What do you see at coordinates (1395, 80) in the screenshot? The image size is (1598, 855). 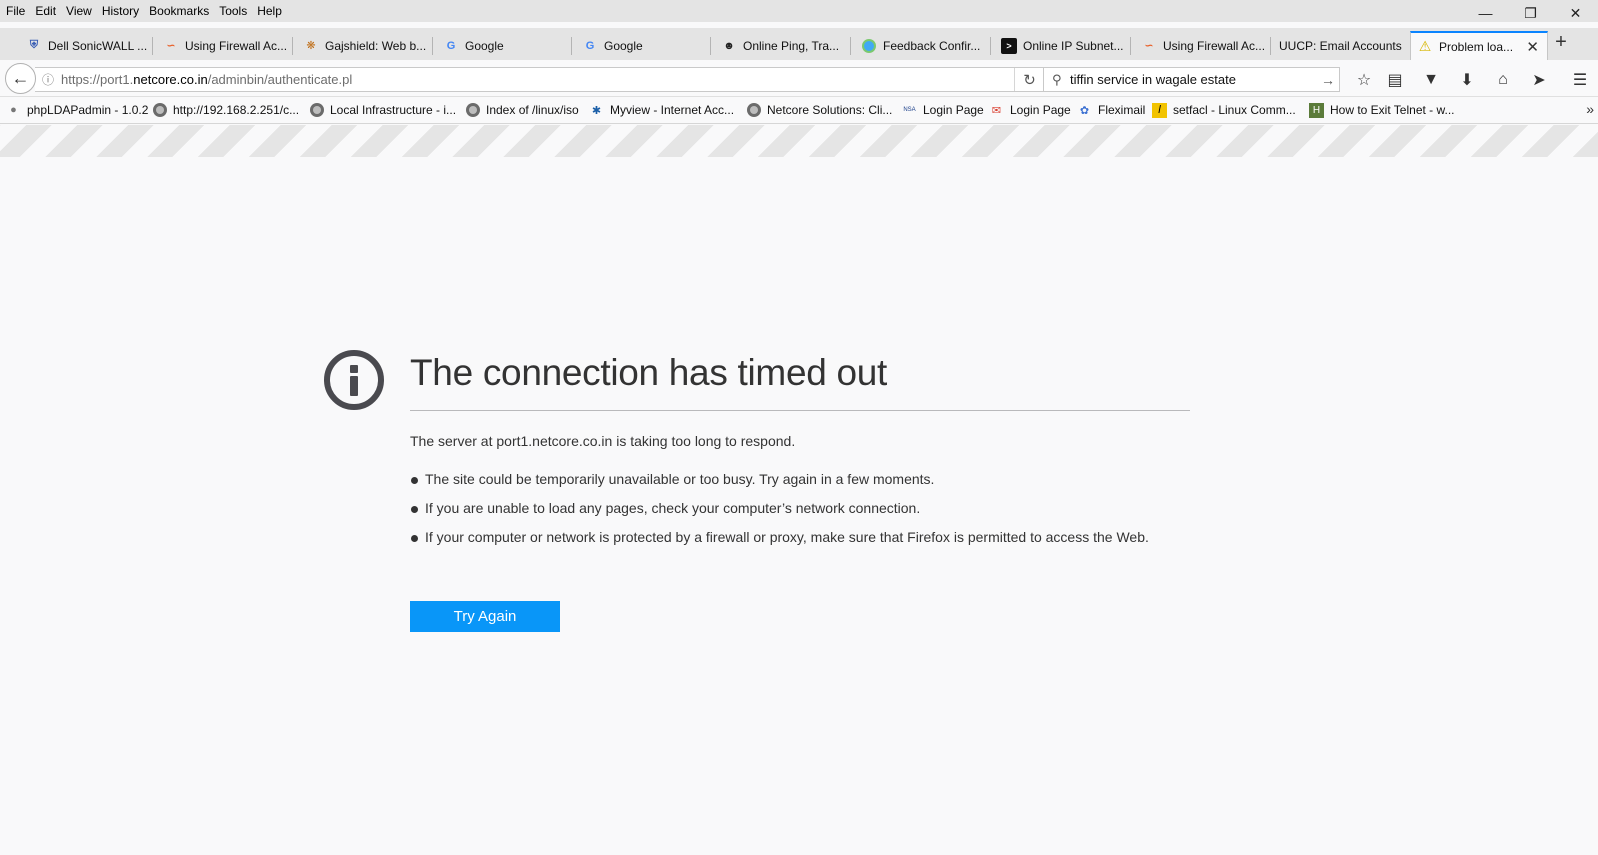 I see `reading-list-button: ▤` at bounding box center [1395, 80].